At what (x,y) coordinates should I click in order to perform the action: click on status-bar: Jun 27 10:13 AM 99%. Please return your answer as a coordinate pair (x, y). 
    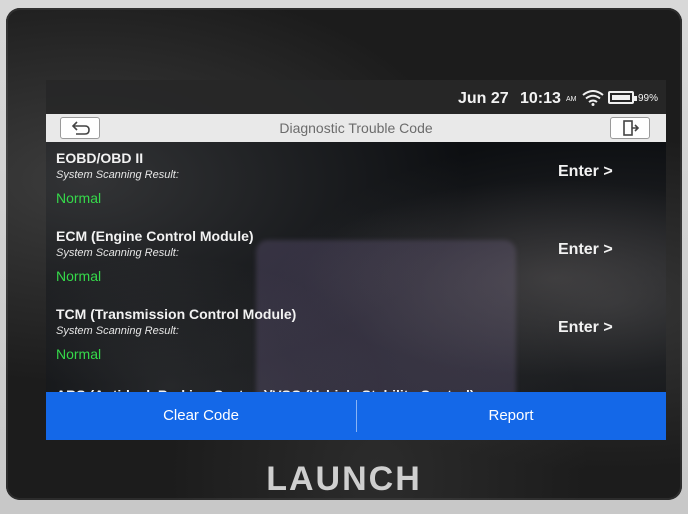
    Looking at the image, I should click on (356, 97).